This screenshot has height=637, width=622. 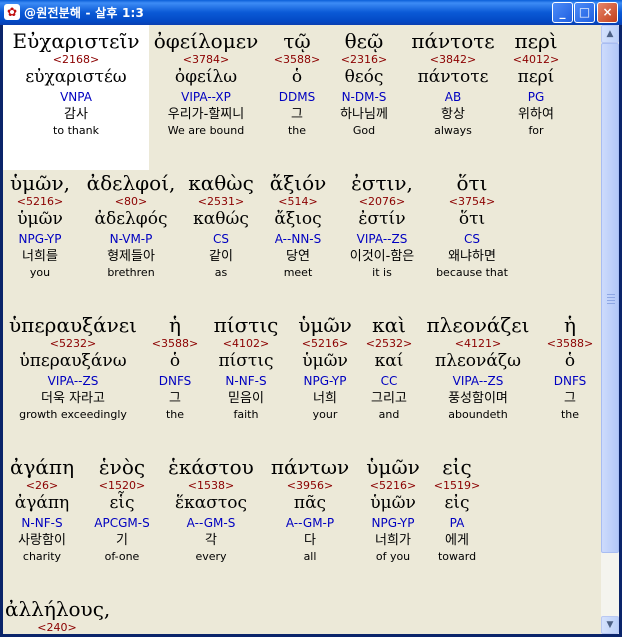 I want to click on korean-gloss: 너희가, so click(x=393, y=540).